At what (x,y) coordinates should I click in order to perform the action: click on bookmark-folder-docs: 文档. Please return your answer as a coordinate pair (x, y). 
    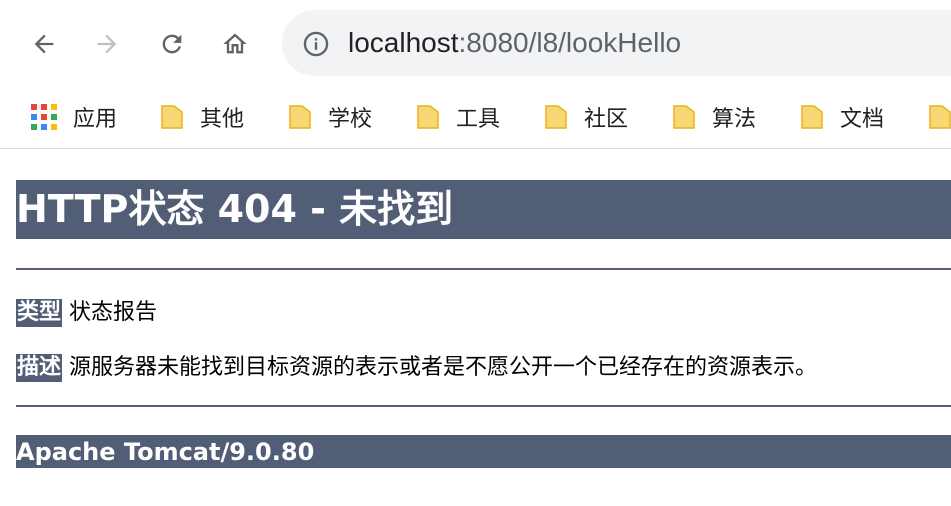
    Looking at the image, I should click on (842, 117).